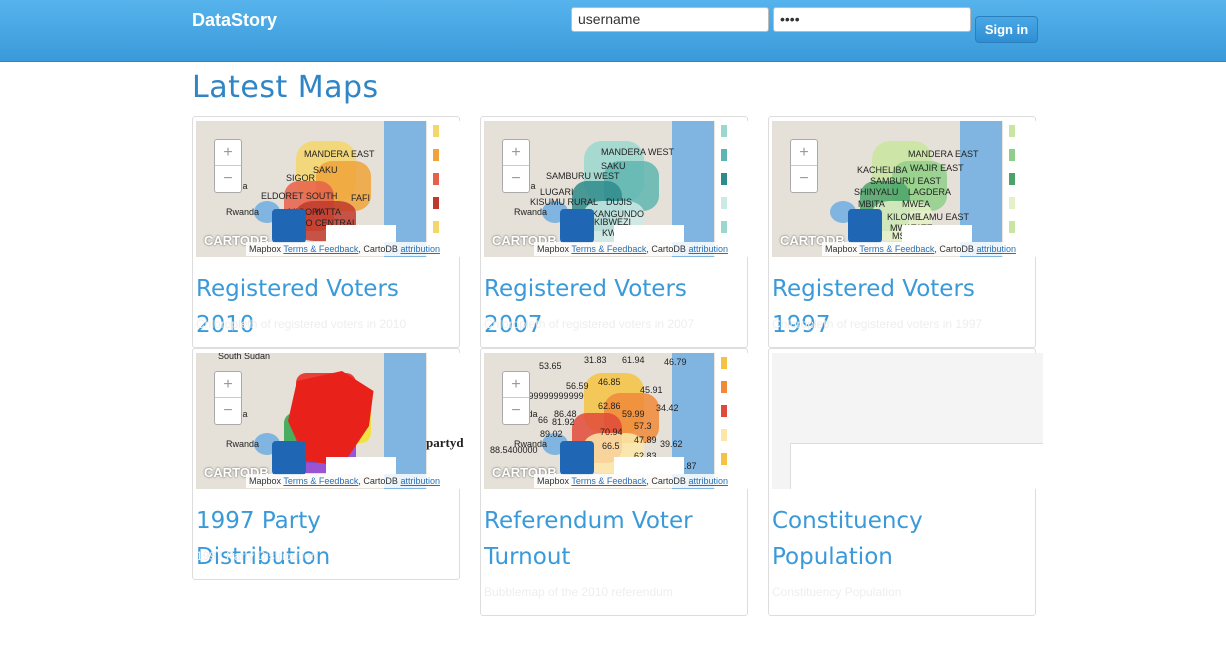 The image size is (1226, 648). What do you see at coordinates (633, 360) in the screenshot?
I see `map-label: 61.94` at bounding box center [633, 360].